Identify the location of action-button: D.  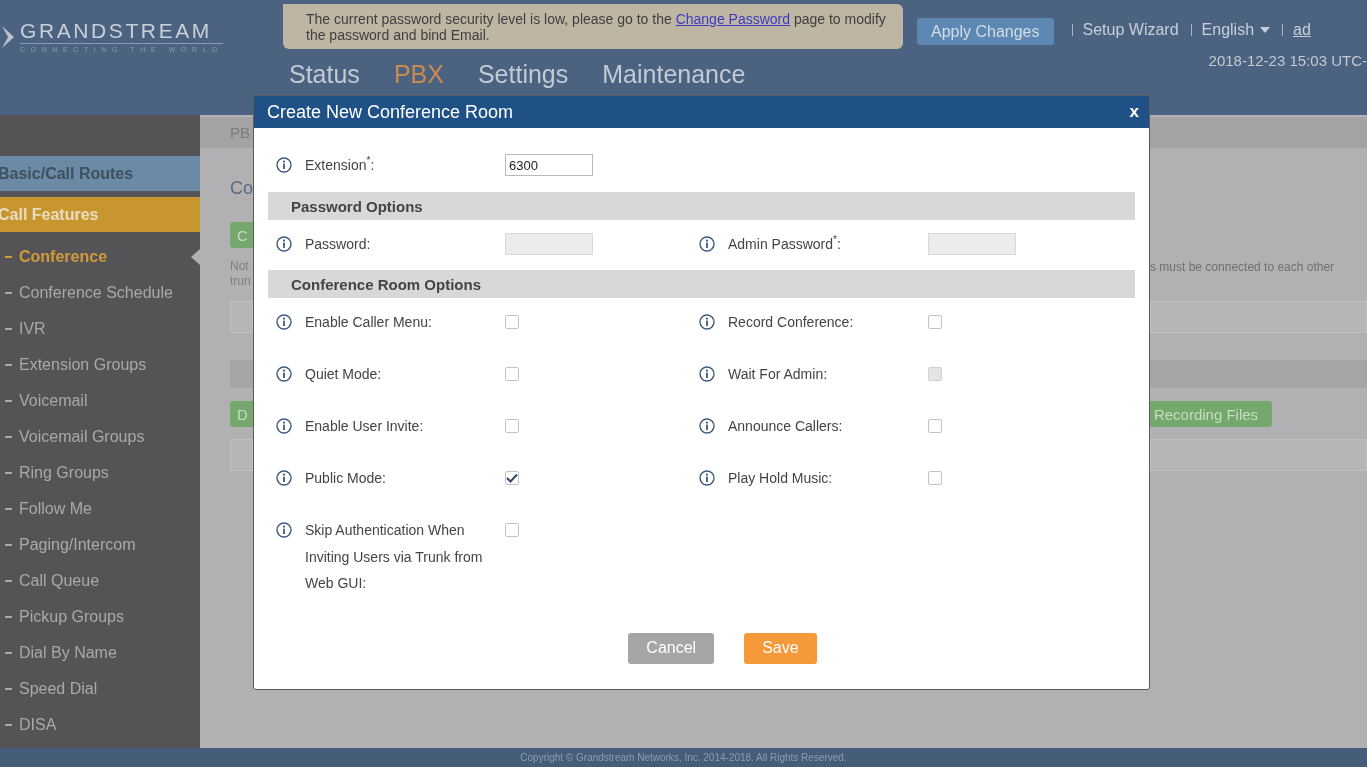
(241, 414).